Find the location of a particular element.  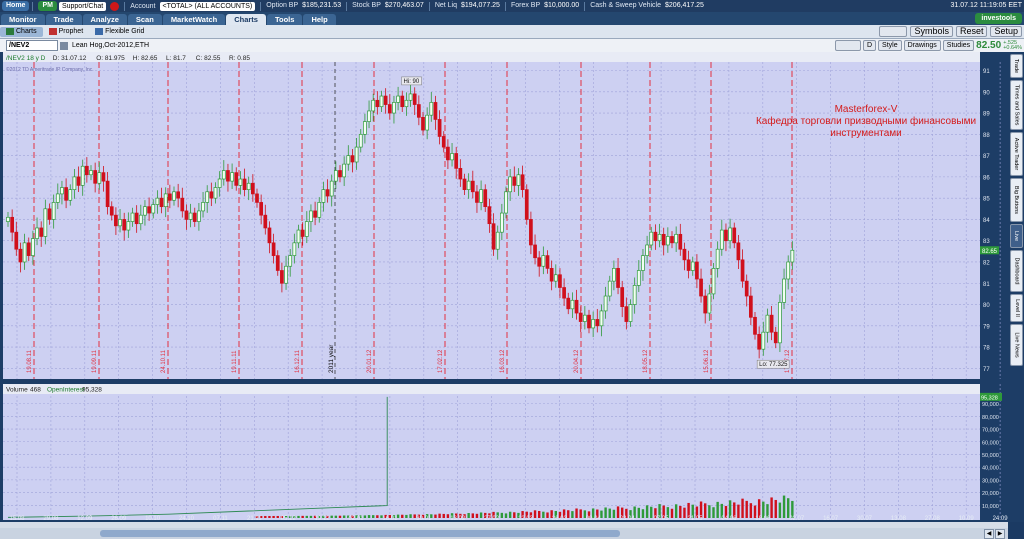

studies-button: Studies is located at coordinates (958, 45).